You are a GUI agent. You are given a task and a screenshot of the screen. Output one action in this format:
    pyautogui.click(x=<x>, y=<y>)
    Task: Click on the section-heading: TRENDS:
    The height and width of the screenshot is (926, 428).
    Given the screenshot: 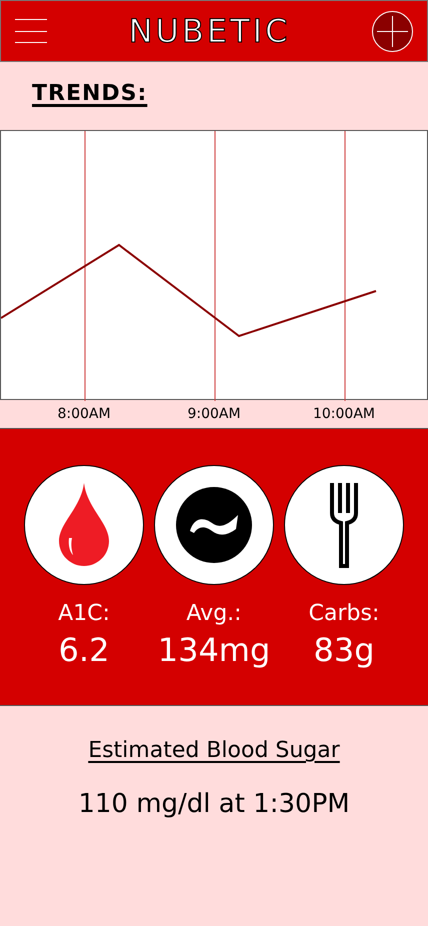 What is the action you would take?
    pyautogui.click(x=90, y=94)
    